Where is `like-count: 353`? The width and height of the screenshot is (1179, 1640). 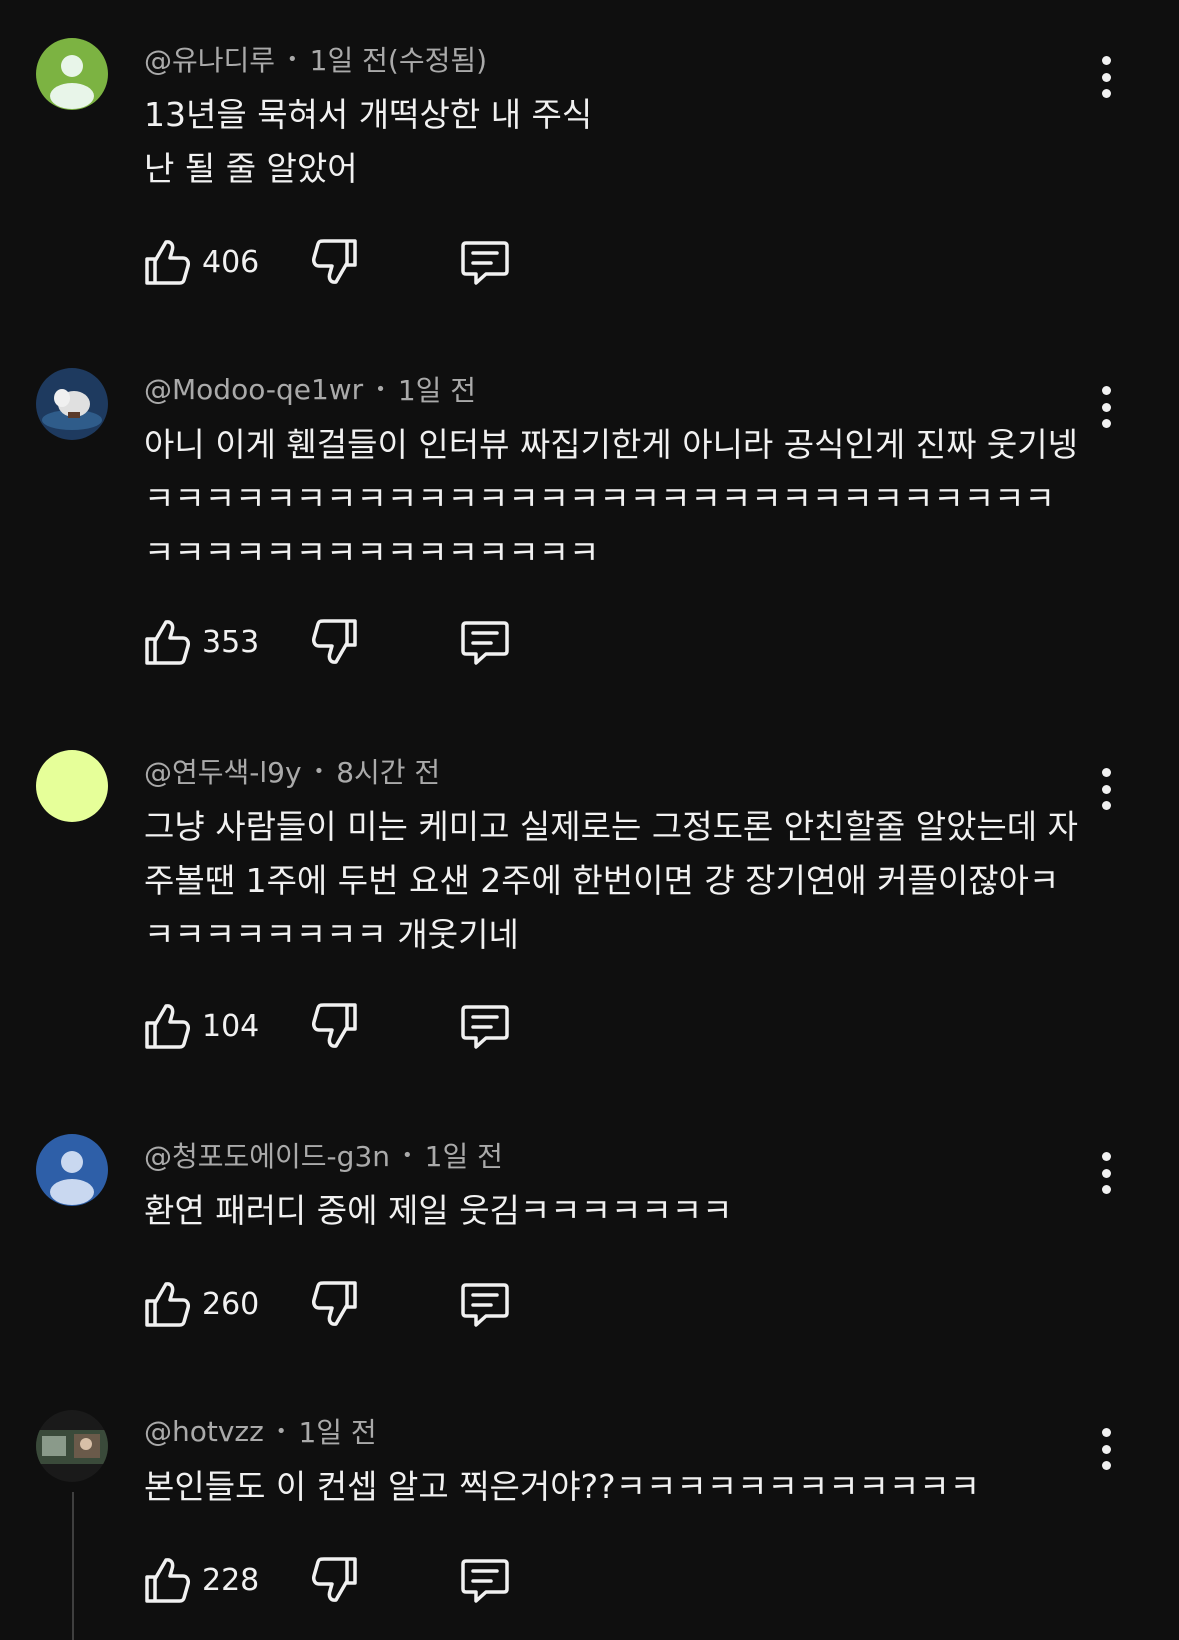
like-count: 353 is located at coordinates (231, 642).